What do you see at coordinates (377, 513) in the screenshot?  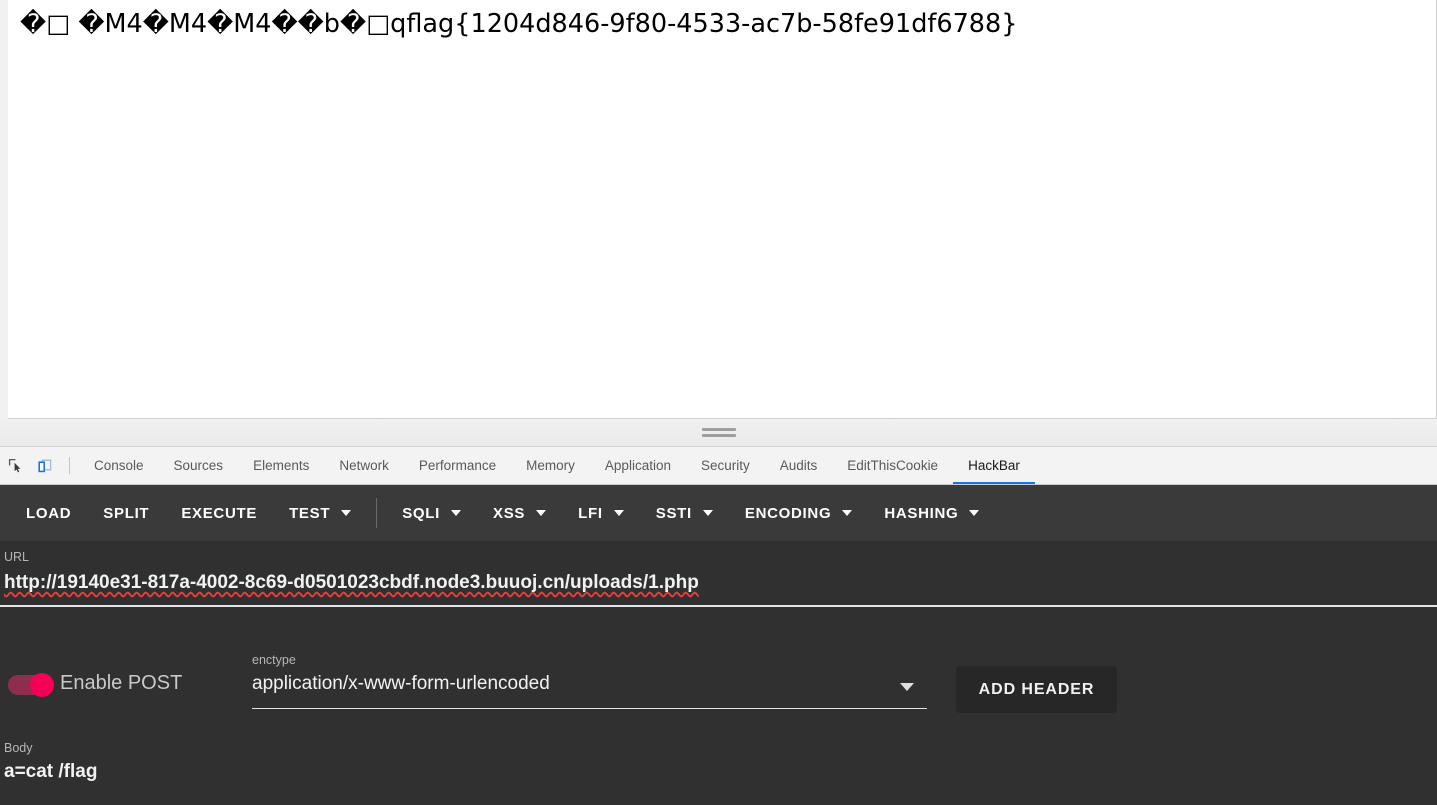 I see `hackbar-toolbar-divider` at bounding box center [377, 513].